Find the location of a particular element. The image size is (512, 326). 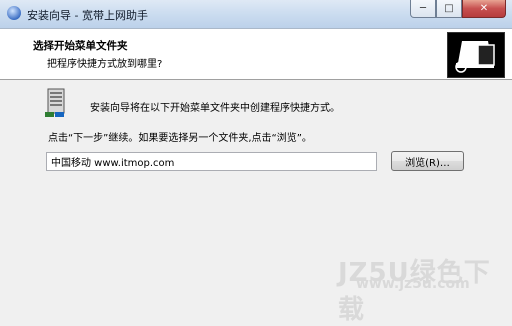

window-controls: ─ □ ✕ is located at coordinates (458, 9).